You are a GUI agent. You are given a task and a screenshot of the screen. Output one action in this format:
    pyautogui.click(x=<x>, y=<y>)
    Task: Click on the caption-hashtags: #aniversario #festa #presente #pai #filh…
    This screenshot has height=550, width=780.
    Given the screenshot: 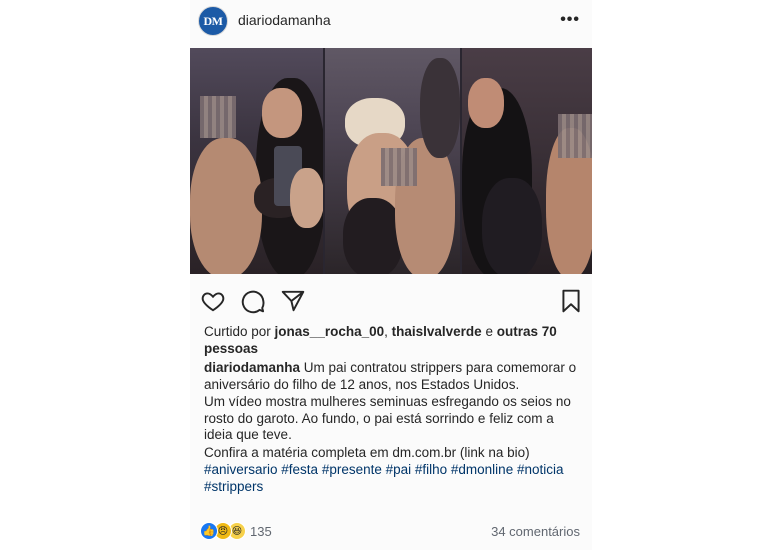 What is the action you would take?
    pyautogui.click(x=394, y=478)
    